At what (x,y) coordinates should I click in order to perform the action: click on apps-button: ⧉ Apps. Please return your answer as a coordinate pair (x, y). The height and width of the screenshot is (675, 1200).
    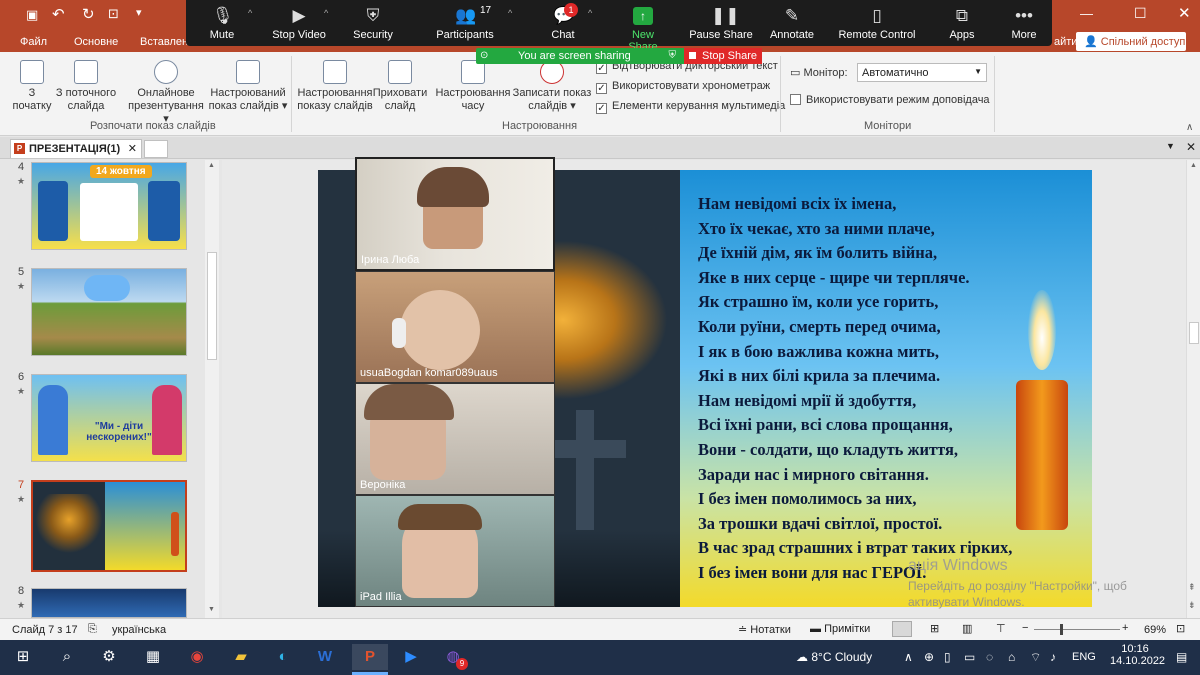
    Looking at the image, I should click on (962, 23).